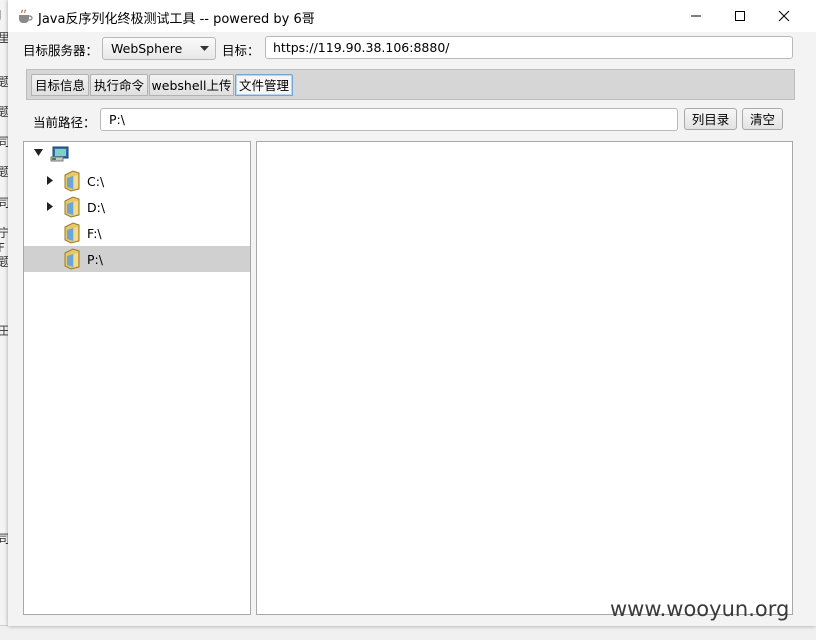  Describe the element at coordinates (137, 181) in the screenshot. I see `tree-item-drive: C:\` at that location.